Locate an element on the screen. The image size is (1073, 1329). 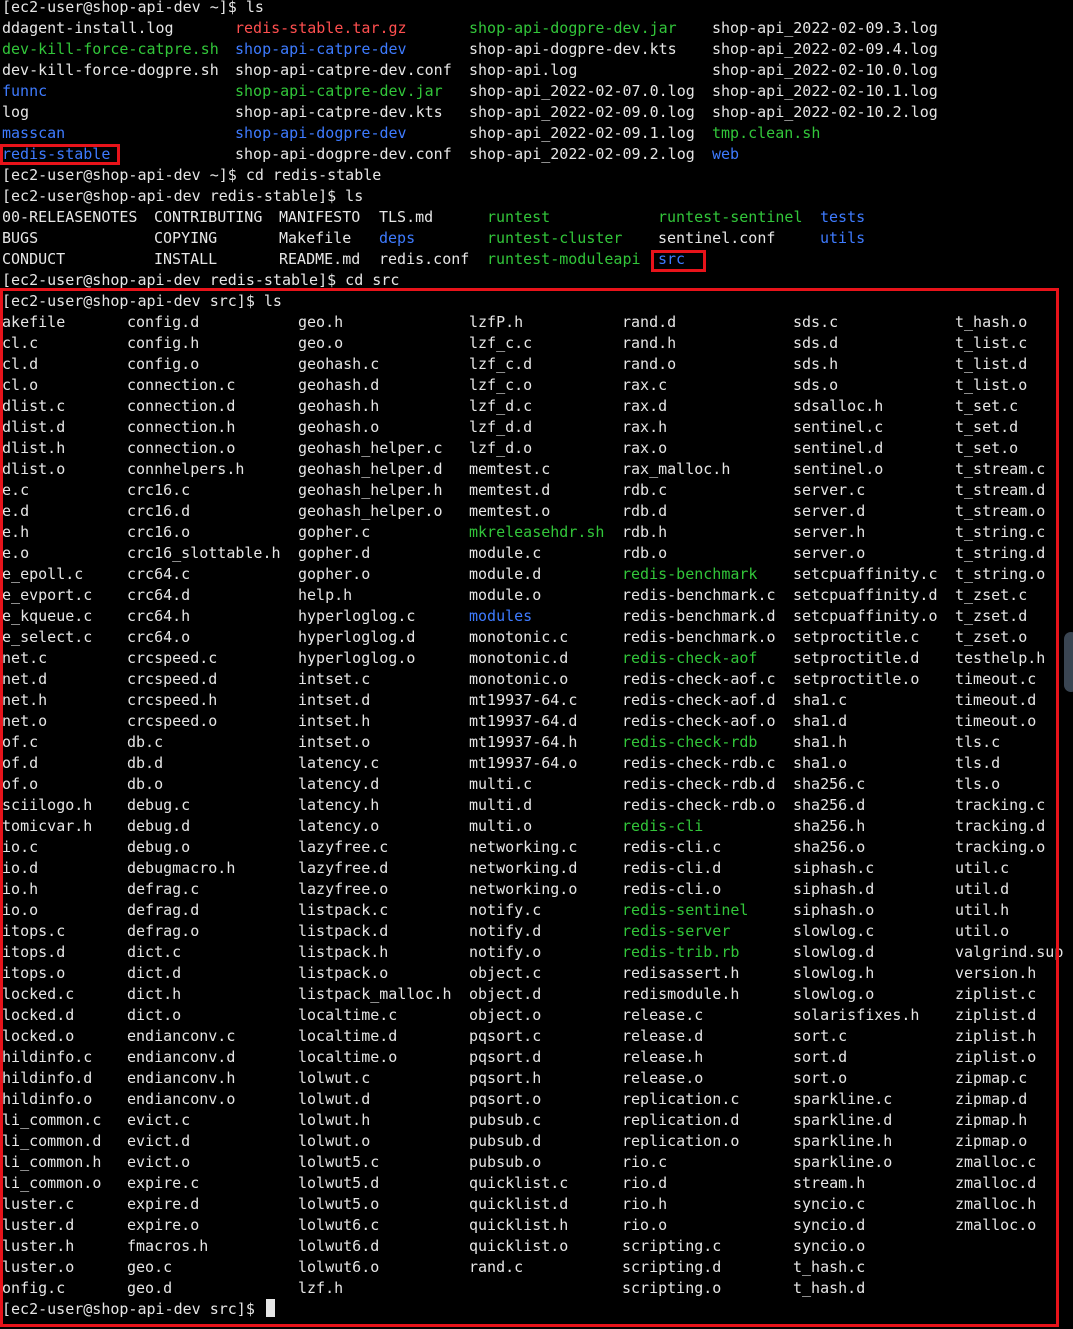
file-entry: quicklist.d is located at coordinates (518, 1204).